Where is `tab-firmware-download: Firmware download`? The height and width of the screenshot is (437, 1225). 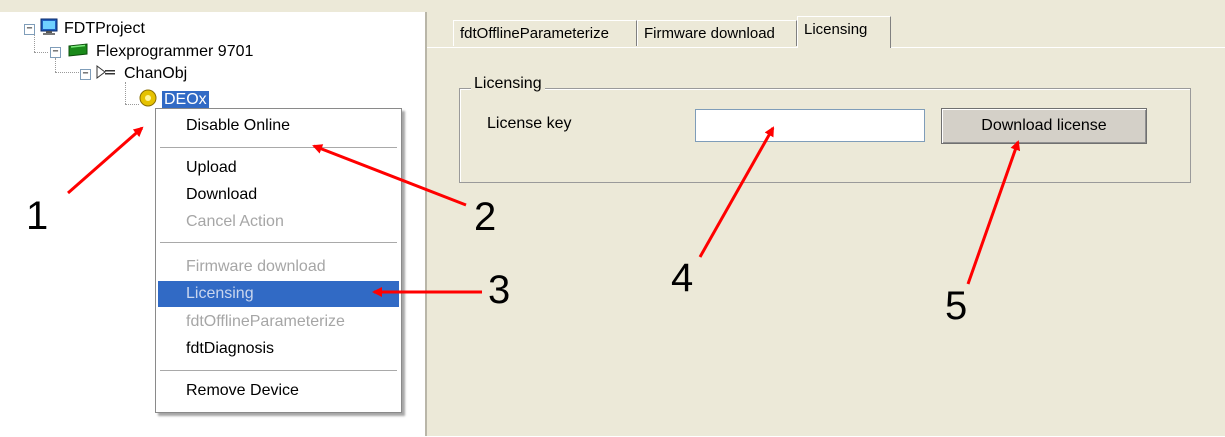 tab-firmware-download: Firmware download is located at coordinates (717, 33).